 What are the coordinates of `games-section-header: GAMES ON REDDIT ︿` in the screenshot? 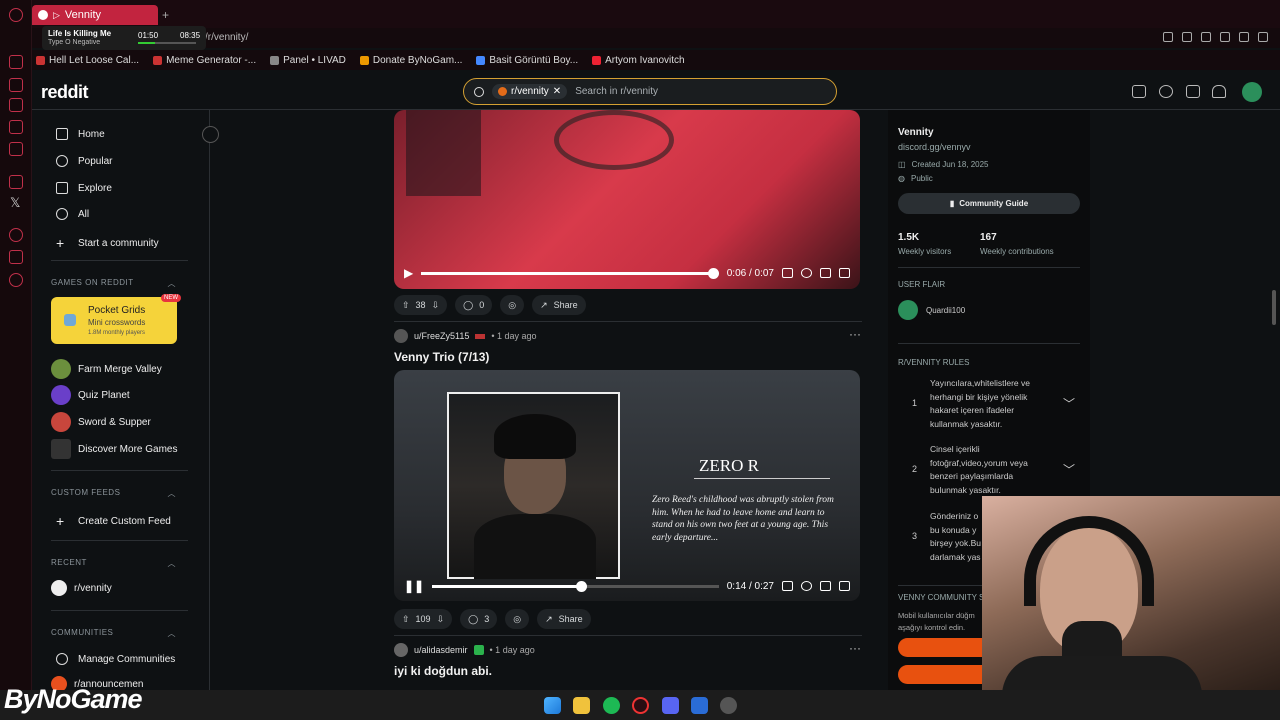 It's located at (113, 283).